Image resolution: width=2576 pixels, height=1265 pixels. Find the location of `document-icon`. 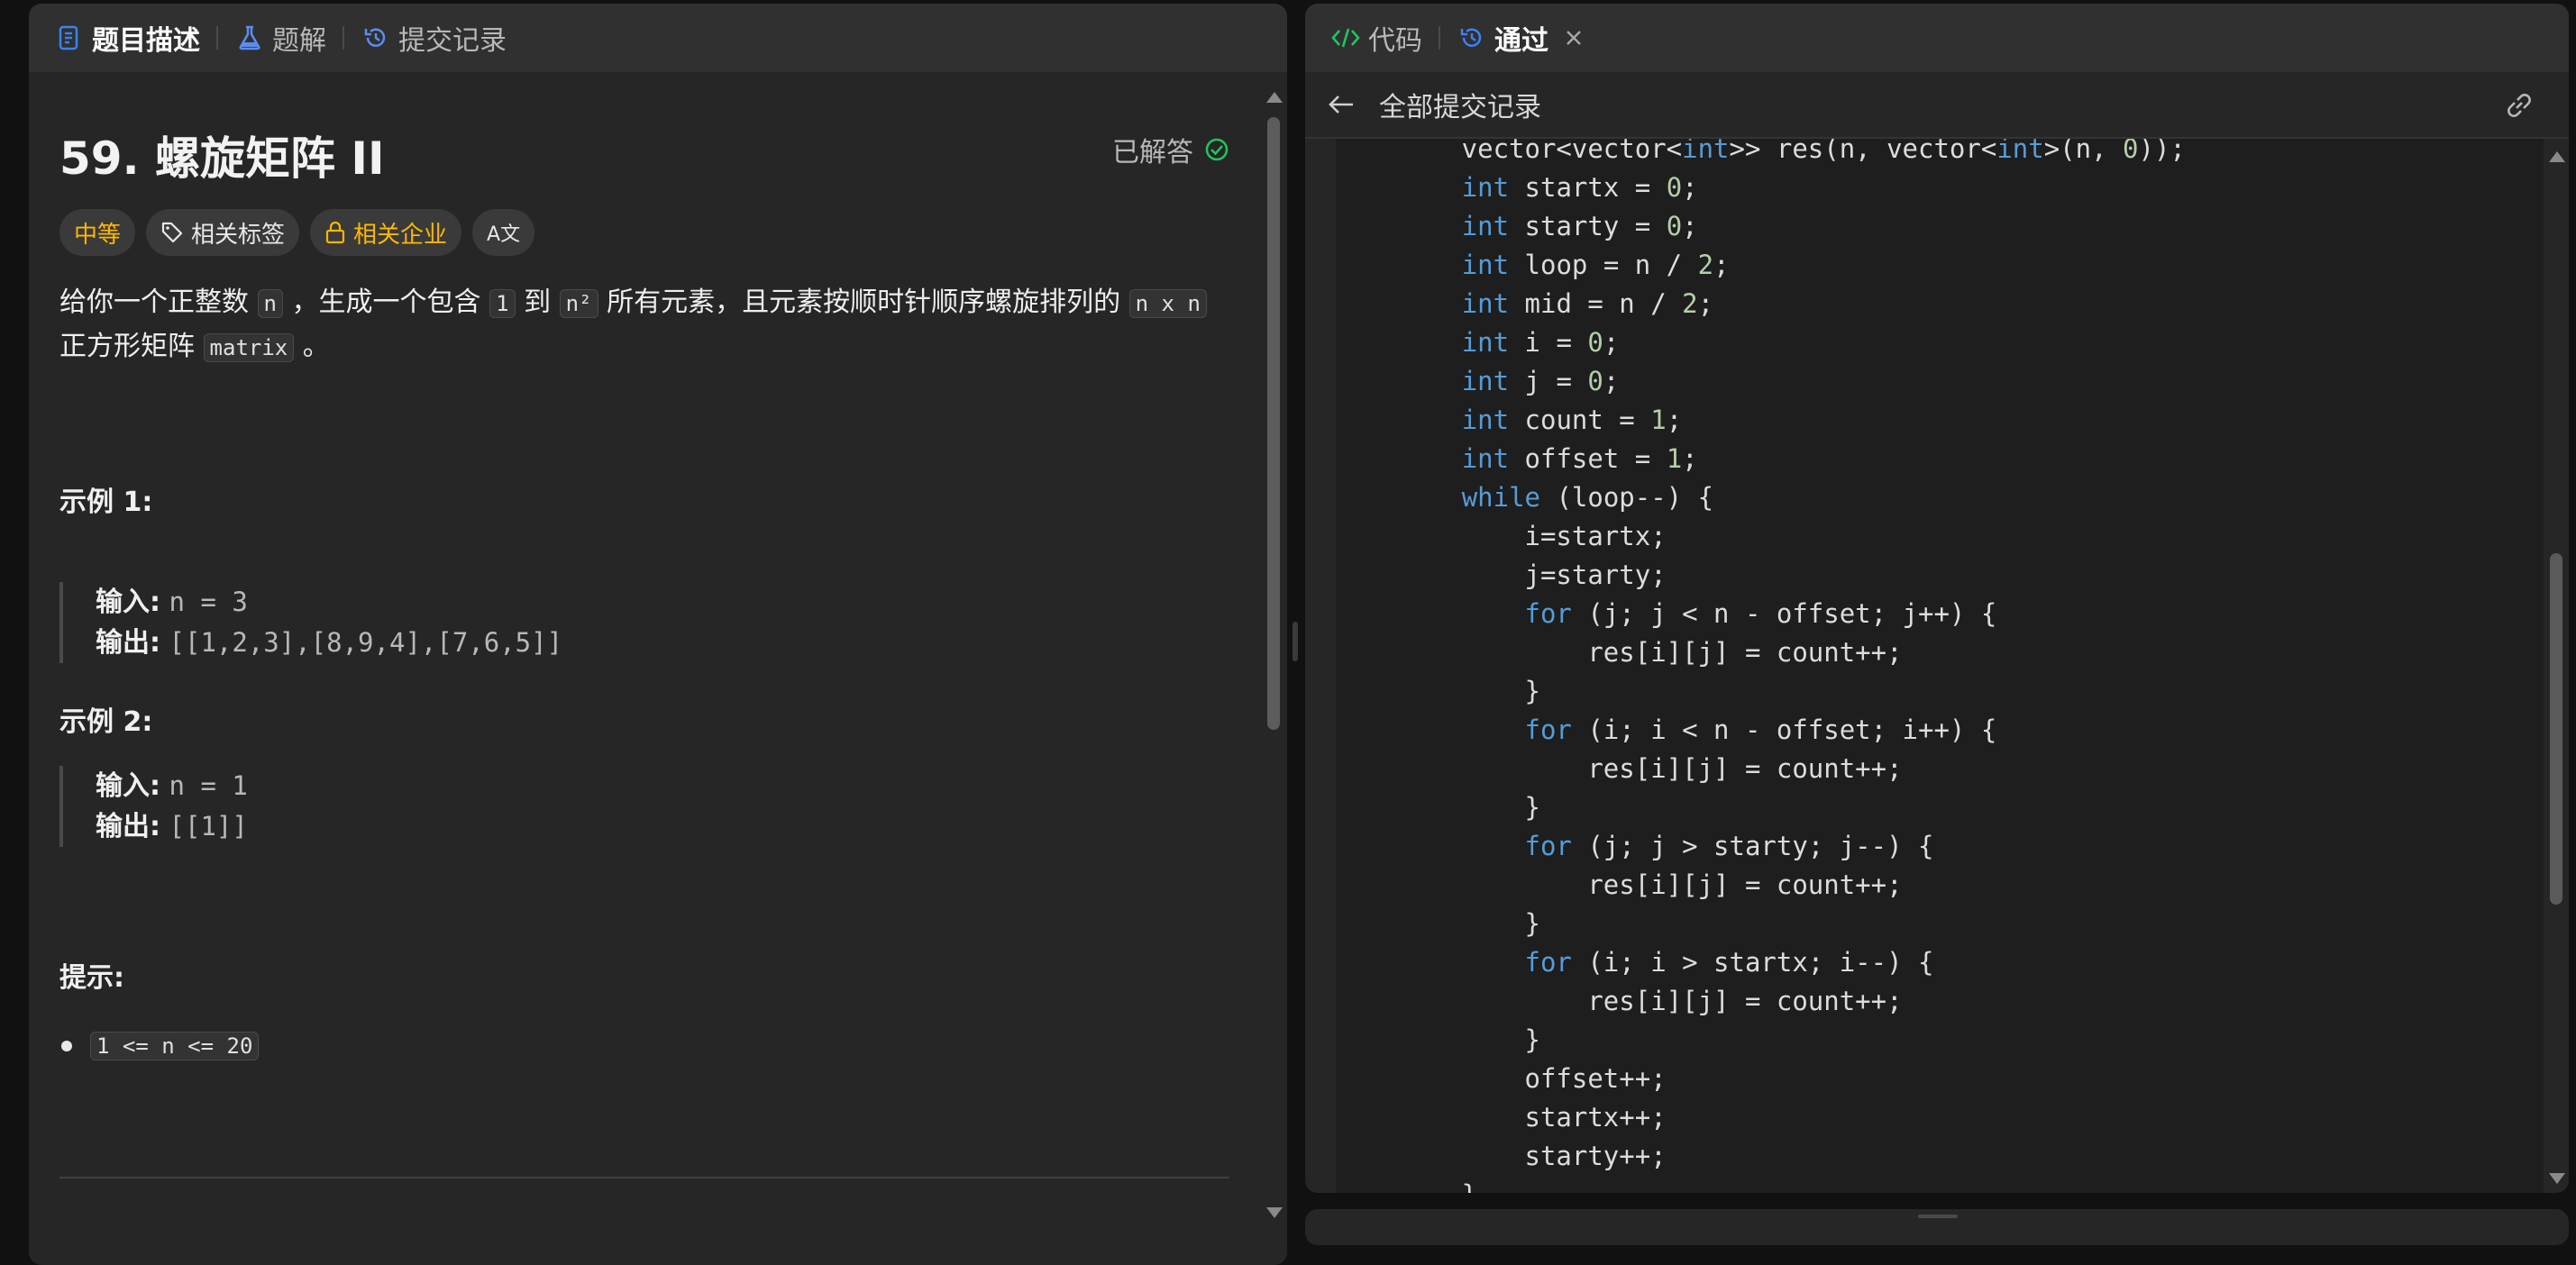

document-icon is located at coordinates (69, 38).